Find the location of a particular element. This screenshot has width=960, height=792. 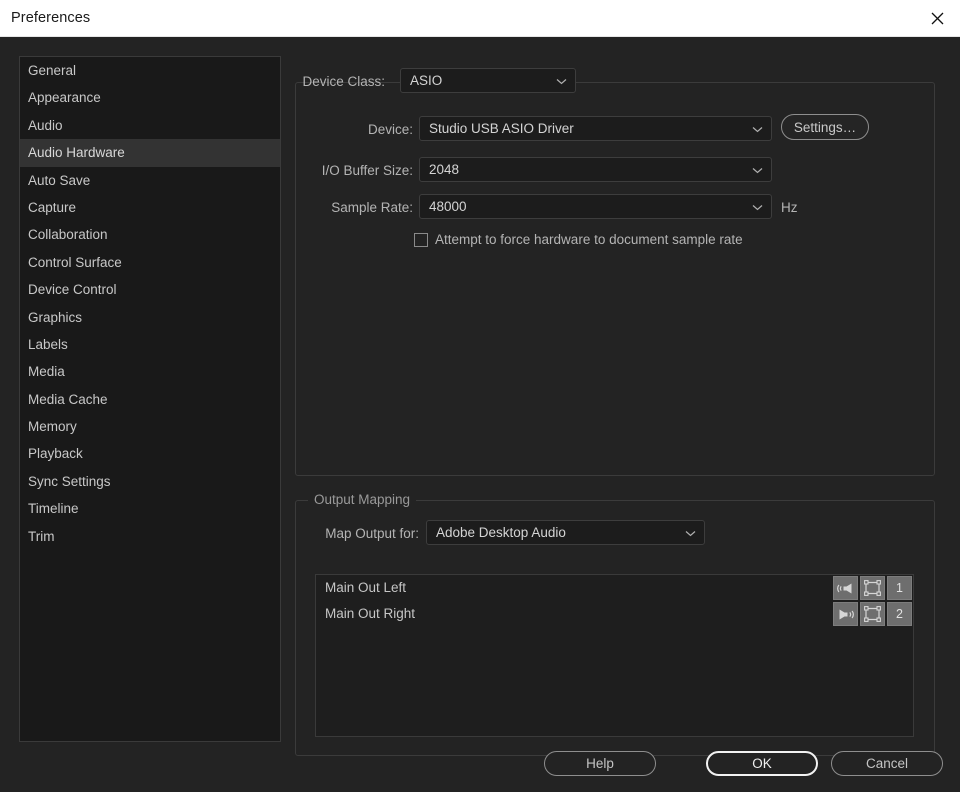

sidebar-item-label: Memory is located at coordinates (52, 427).